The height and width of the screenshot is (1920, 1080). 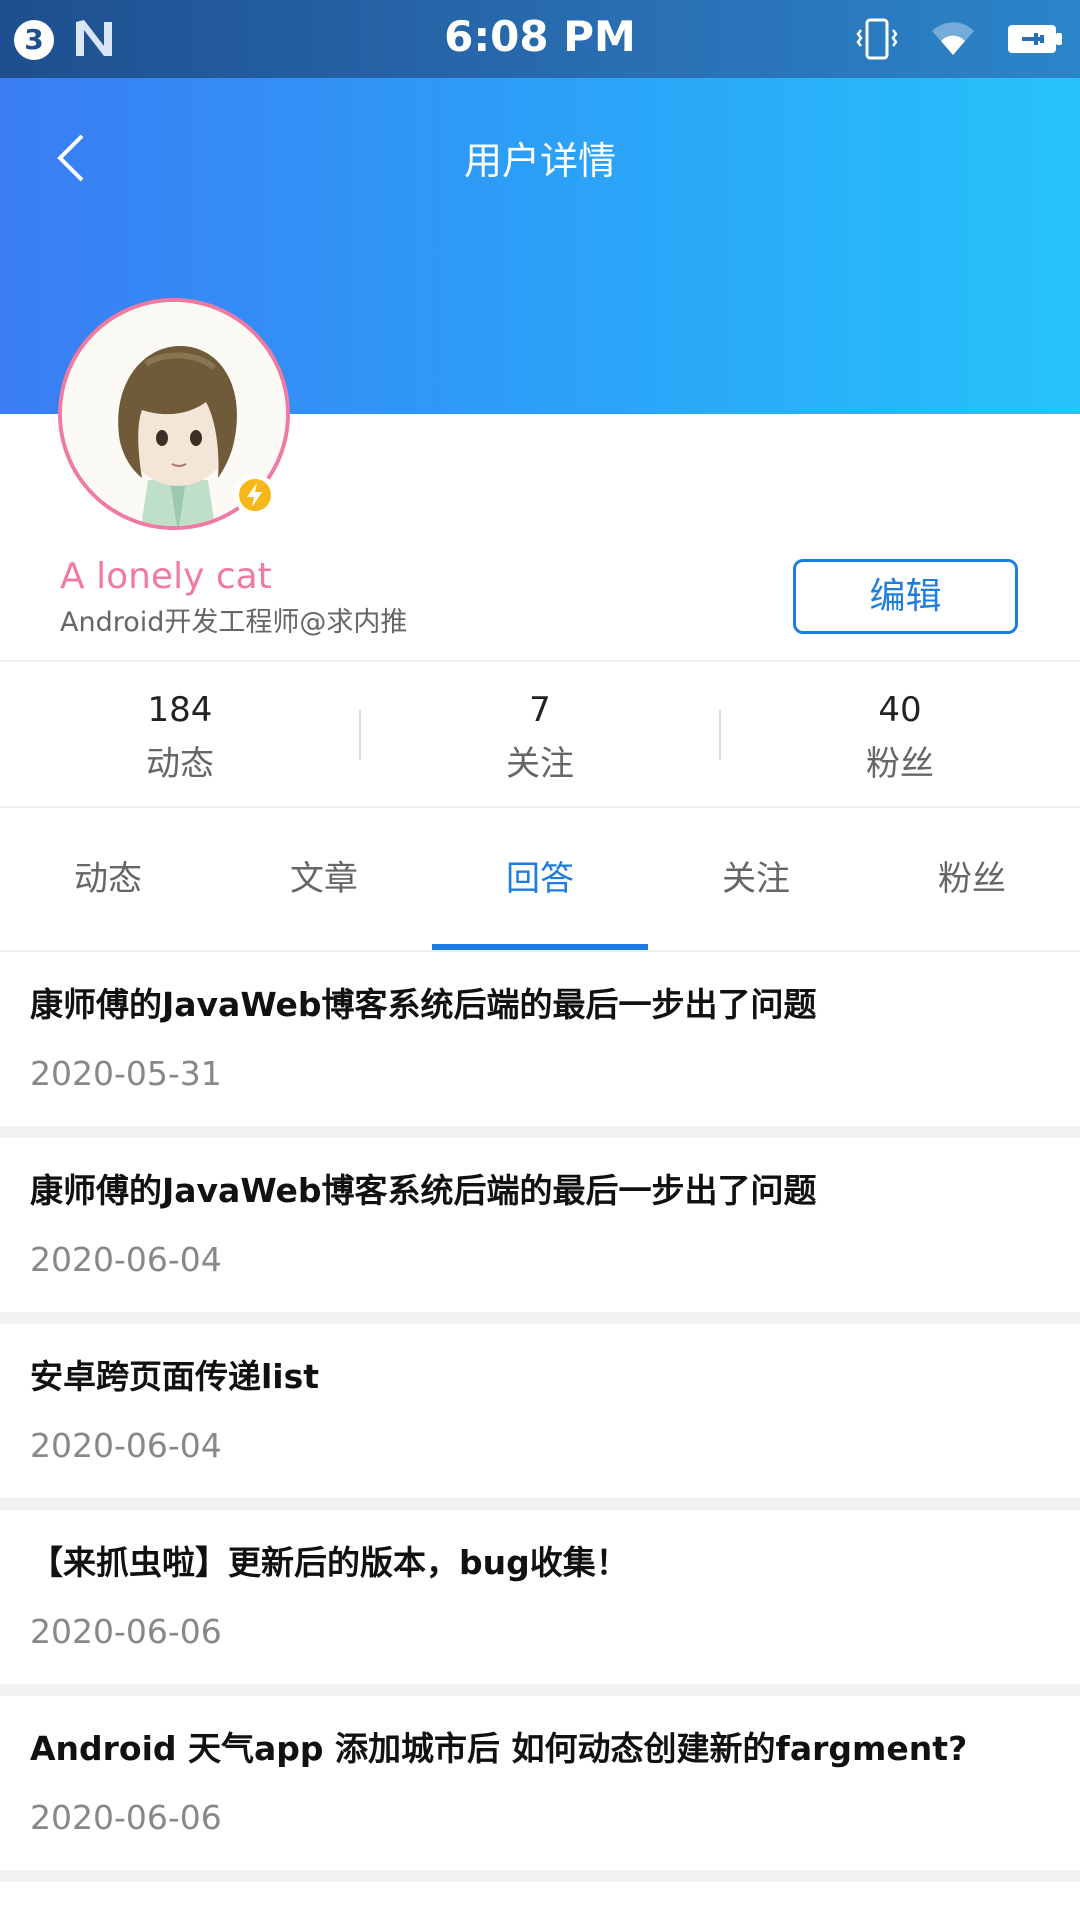 I want to click on tab-activity: 动态, so click(x=108, y=879).